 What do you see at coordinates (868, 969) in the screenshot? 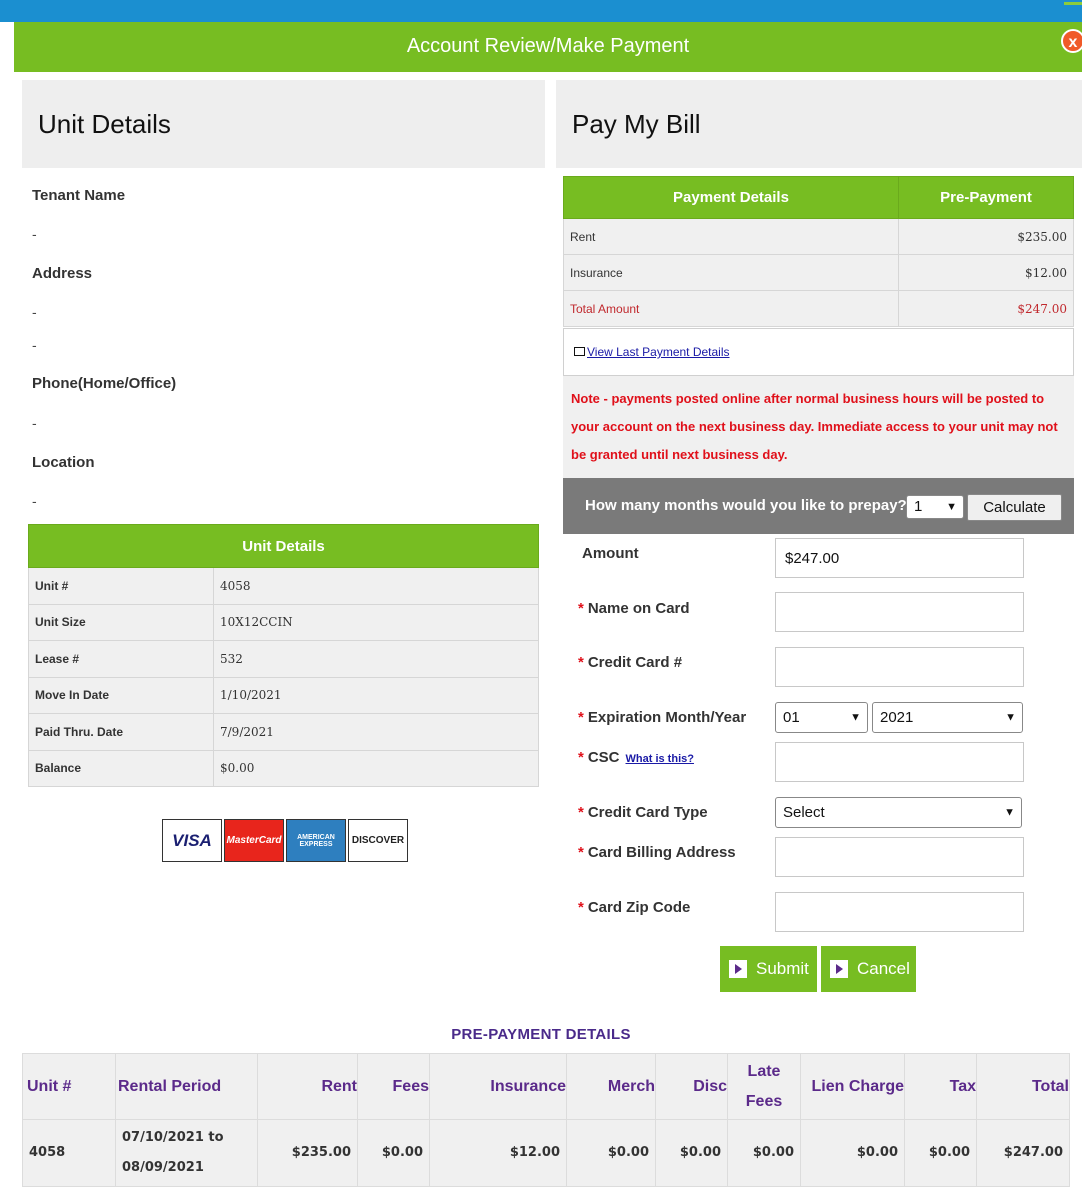
I see `cancel-button: Cancel` at bounding box center [868, 969].